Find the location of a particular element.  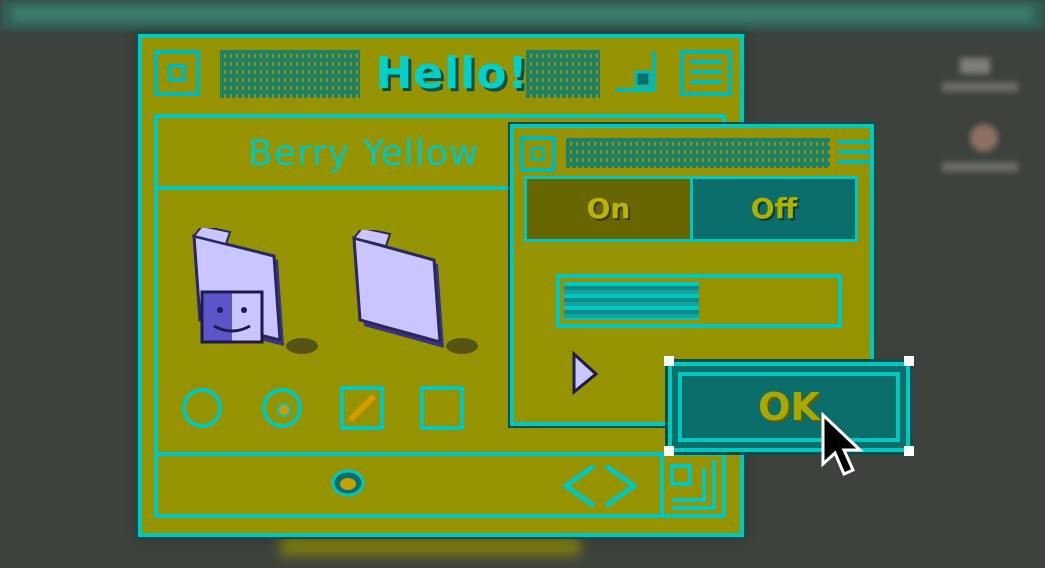

window-title: Hello! is located at coordinates (452, 73).